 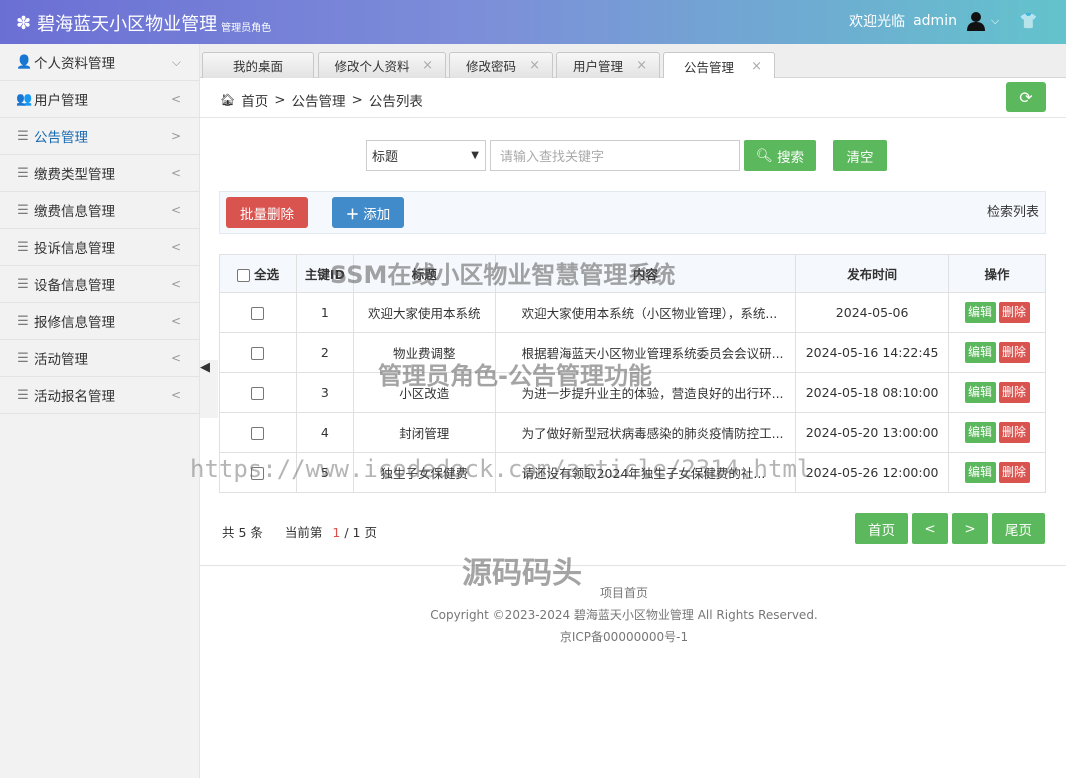 What do you see at coordinates (243, 275) in the screenshot?
I see `select-all-checkbox` at bounding box center [243, 275].